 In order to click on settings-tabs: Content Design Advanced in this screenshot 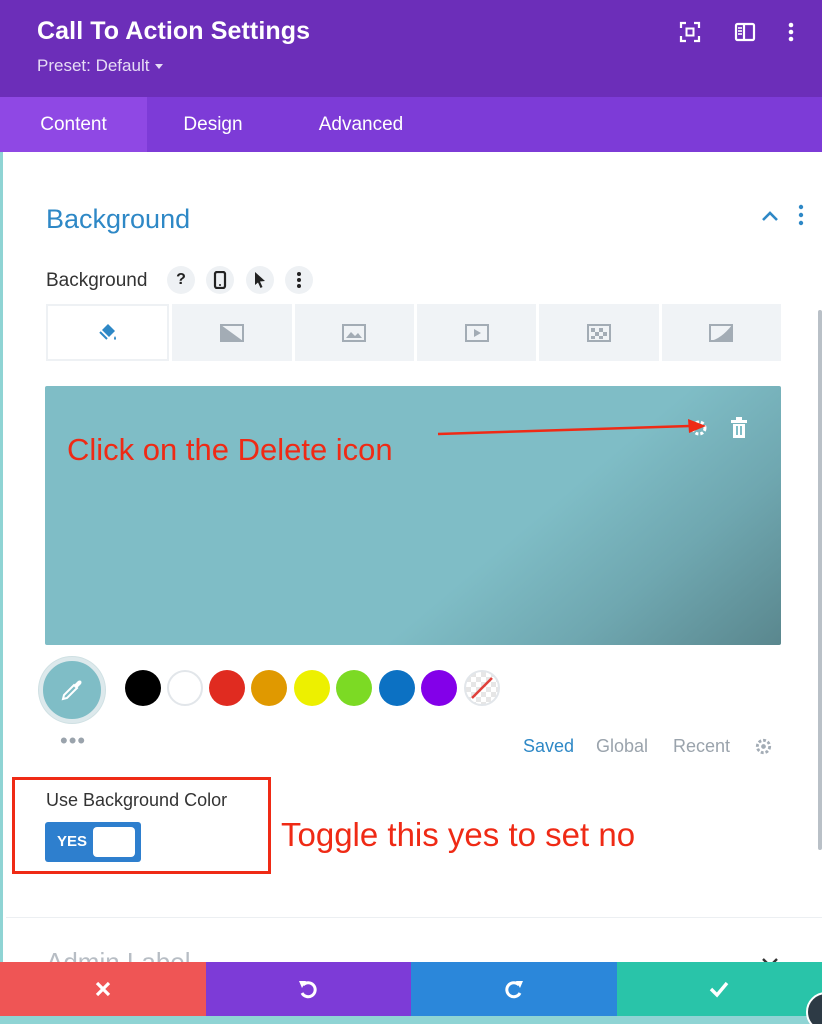, I will do `click(411, 124)`.